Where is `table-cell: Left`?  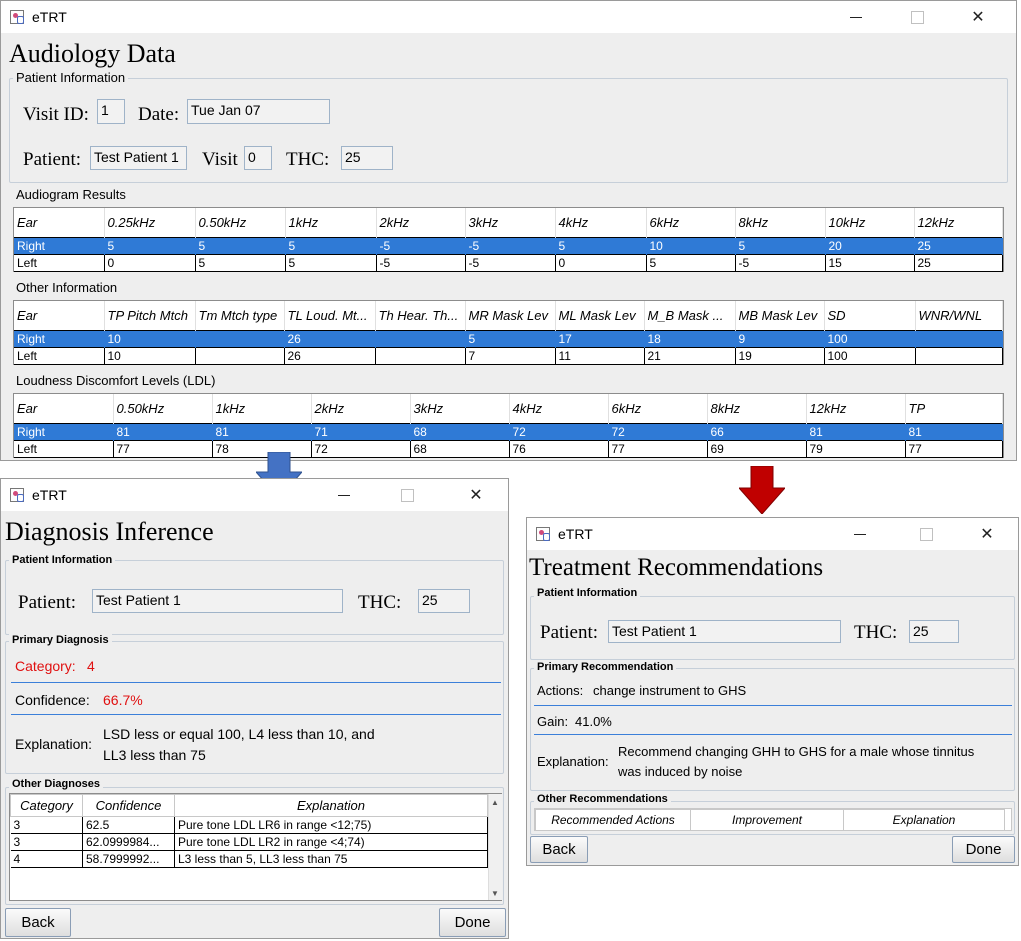 table-cell: Left is located at coordinates (59, 263).